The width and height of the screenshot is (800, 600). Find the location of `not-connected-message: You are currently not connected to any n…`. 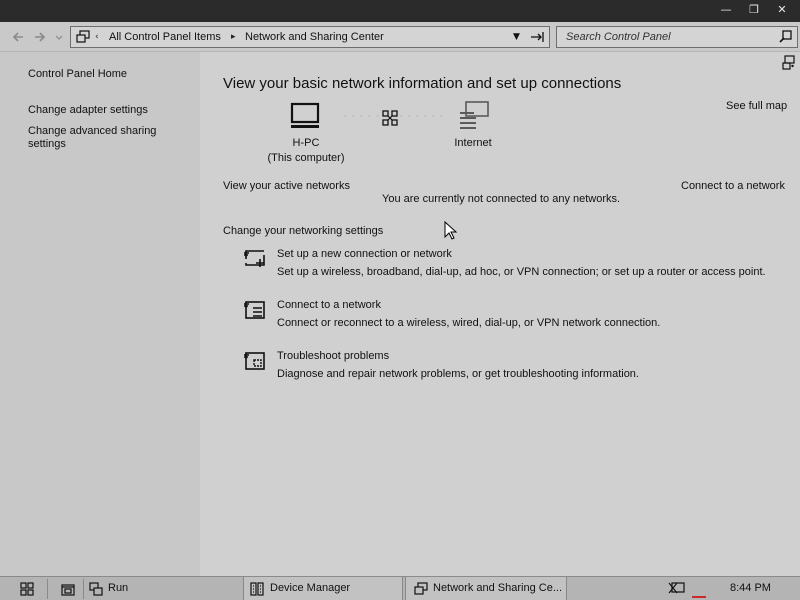

not-connected-message: You are currently not connected to any n… is located at coordinates (501, 199).